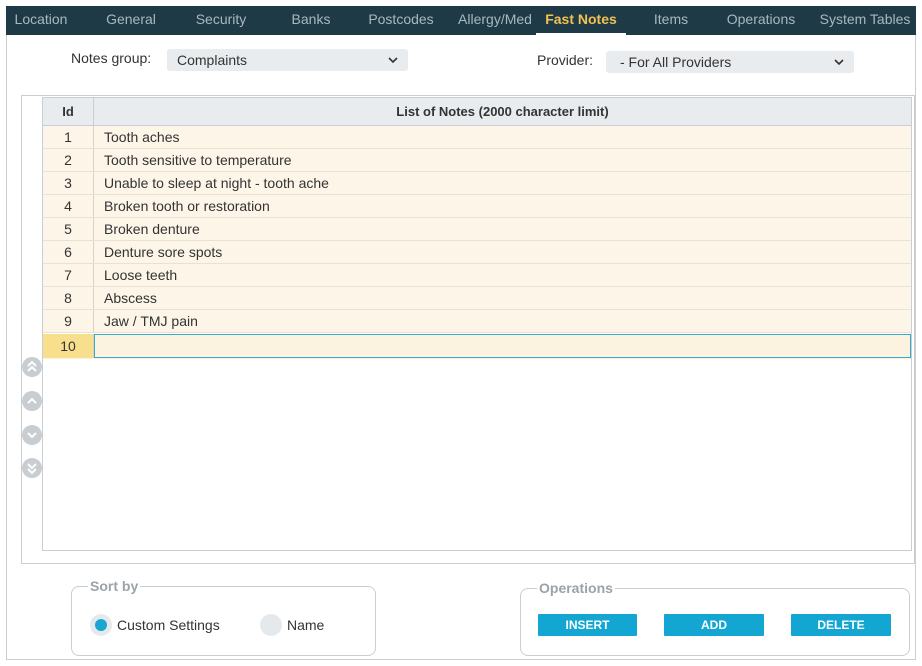 Image resolution: width=922 pixels, height=666 pixels. Describe the element at coordinates (841, 625) in the screenshot. I see `delete-button: DELETE` at that location.